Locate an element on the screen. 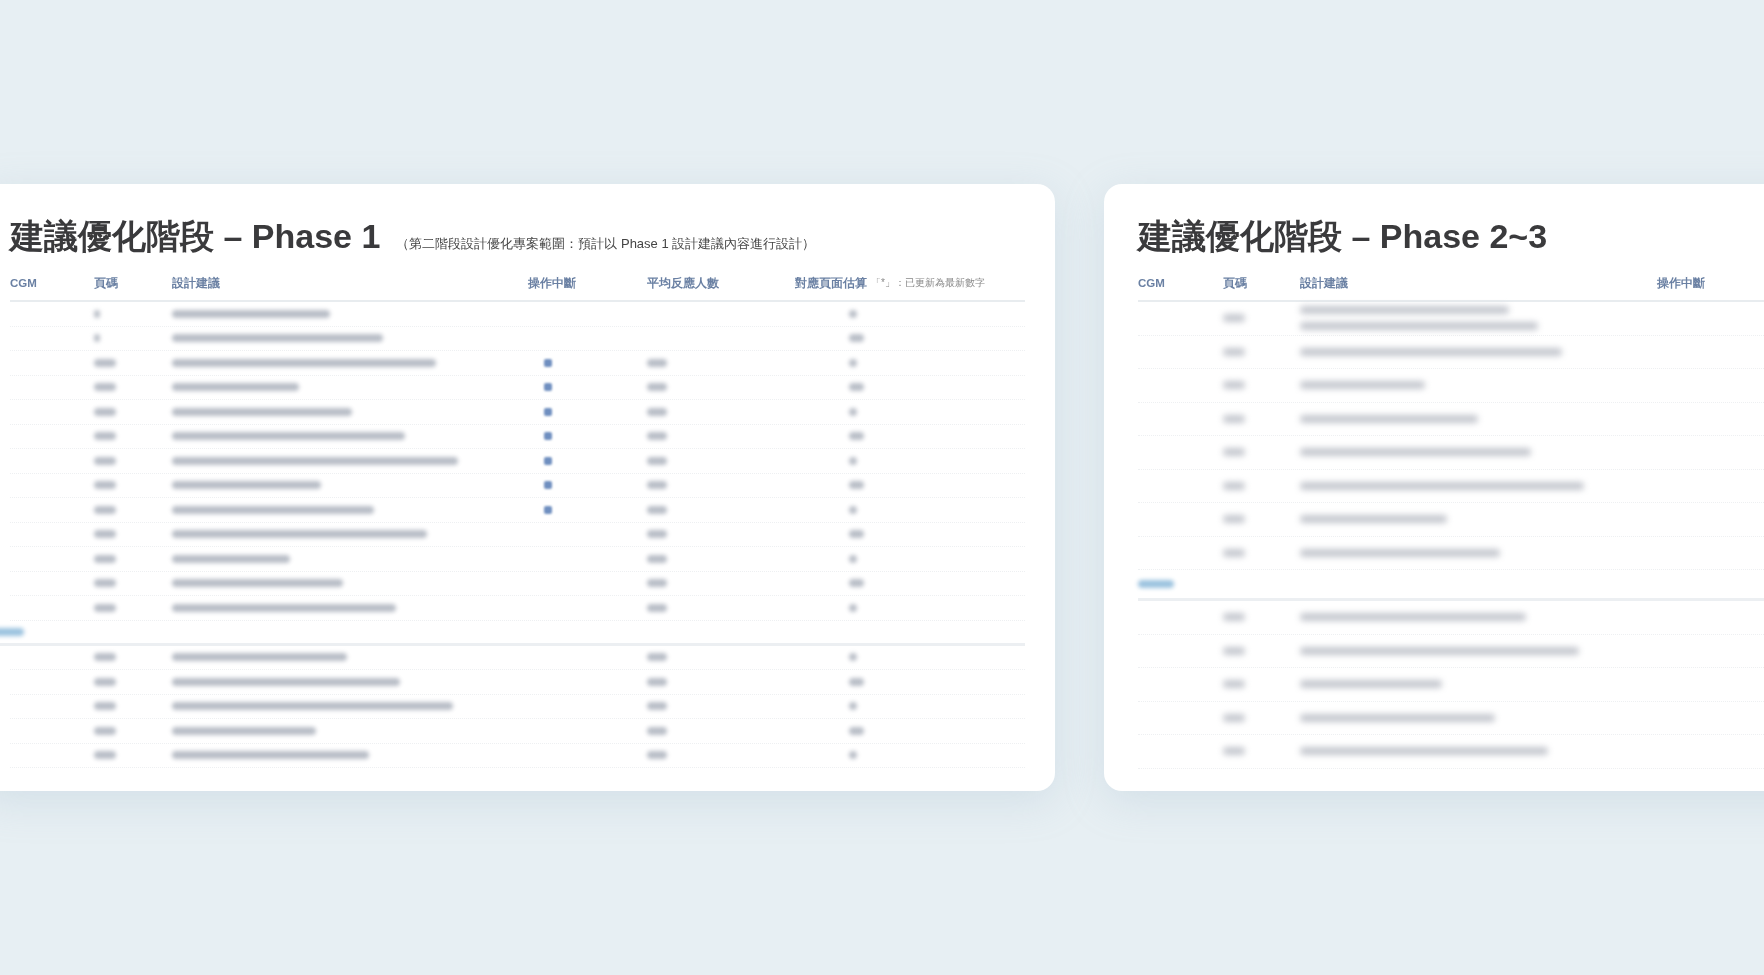 The width and height of the screenshot is (1764, 975). panel-subtitle: （第二階段設計優化專案範圍：預計以 Phase 1 設計建議內容進行設計） is located at coordinates (606, 244).